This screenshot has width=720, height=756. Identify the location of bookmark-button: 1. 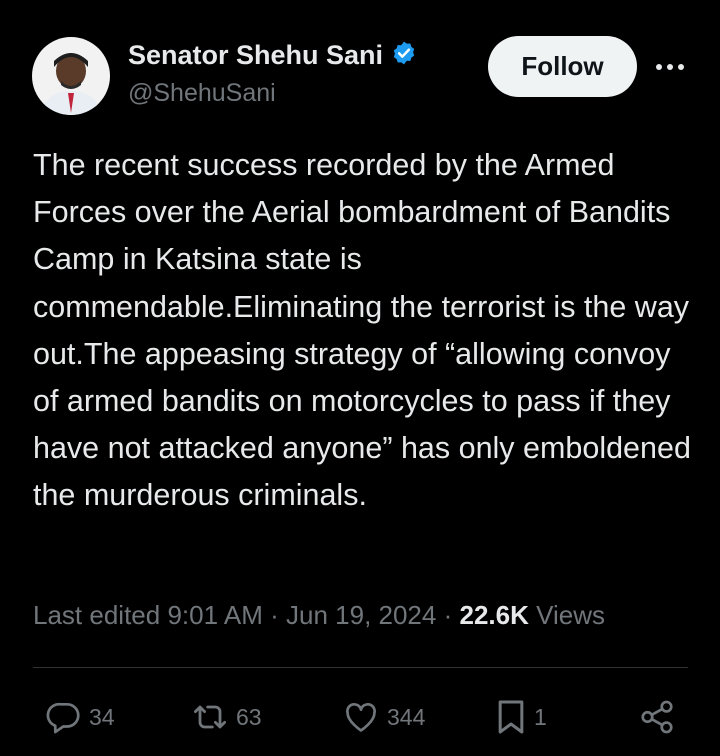
(520, 717).